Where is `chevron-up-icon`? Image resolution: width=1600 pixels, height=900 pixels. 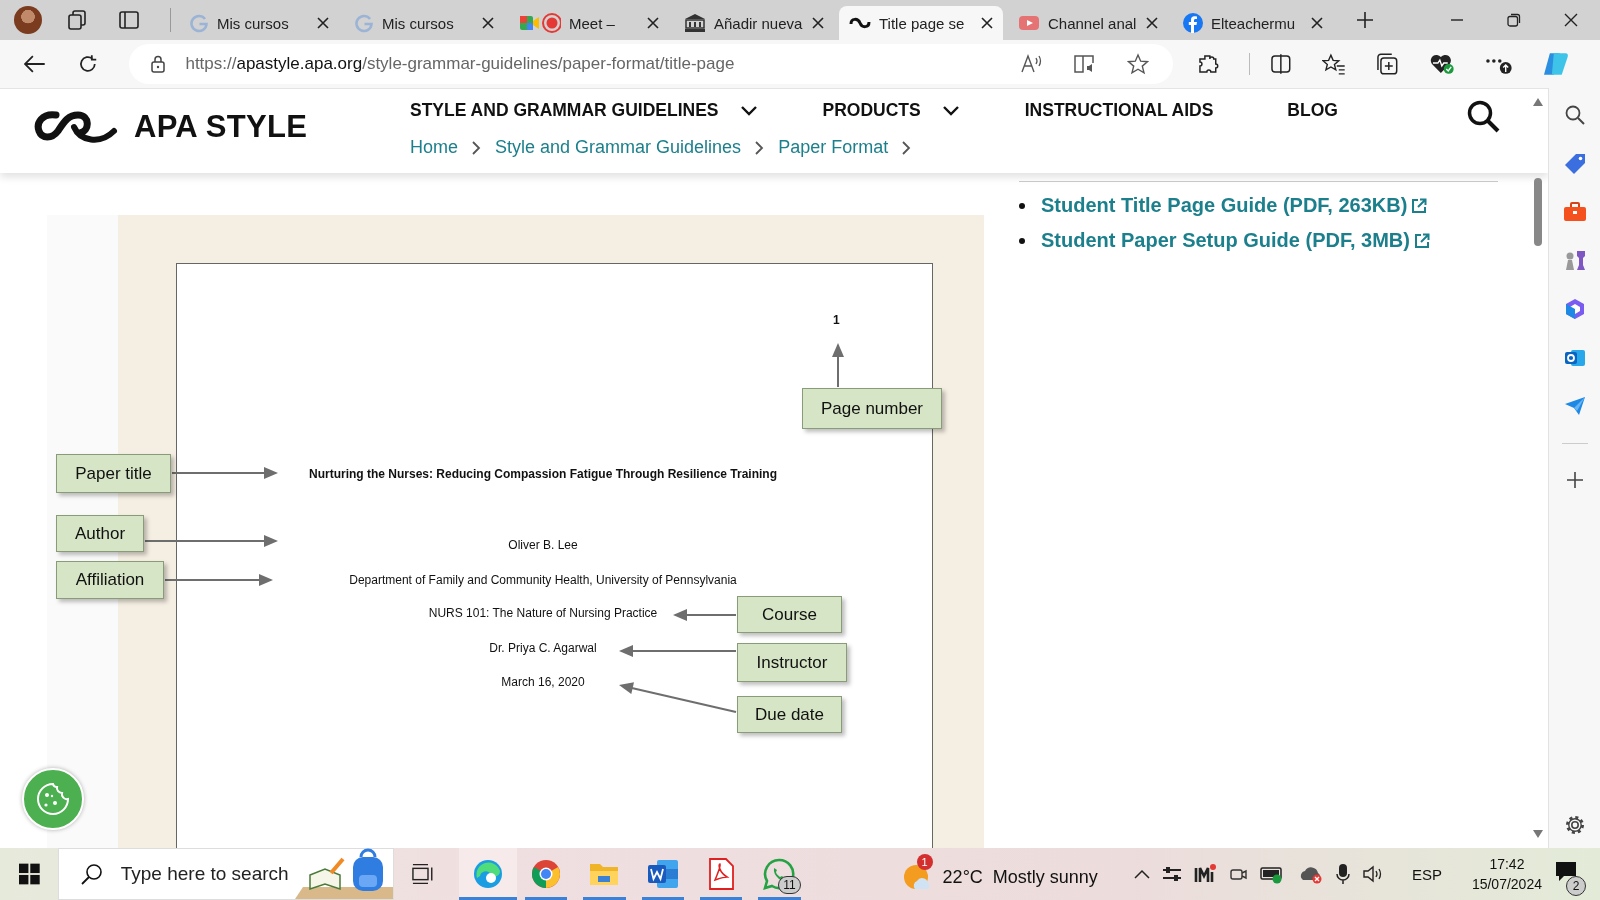
chevron-up-icon is located at coordinates (1141, 874).